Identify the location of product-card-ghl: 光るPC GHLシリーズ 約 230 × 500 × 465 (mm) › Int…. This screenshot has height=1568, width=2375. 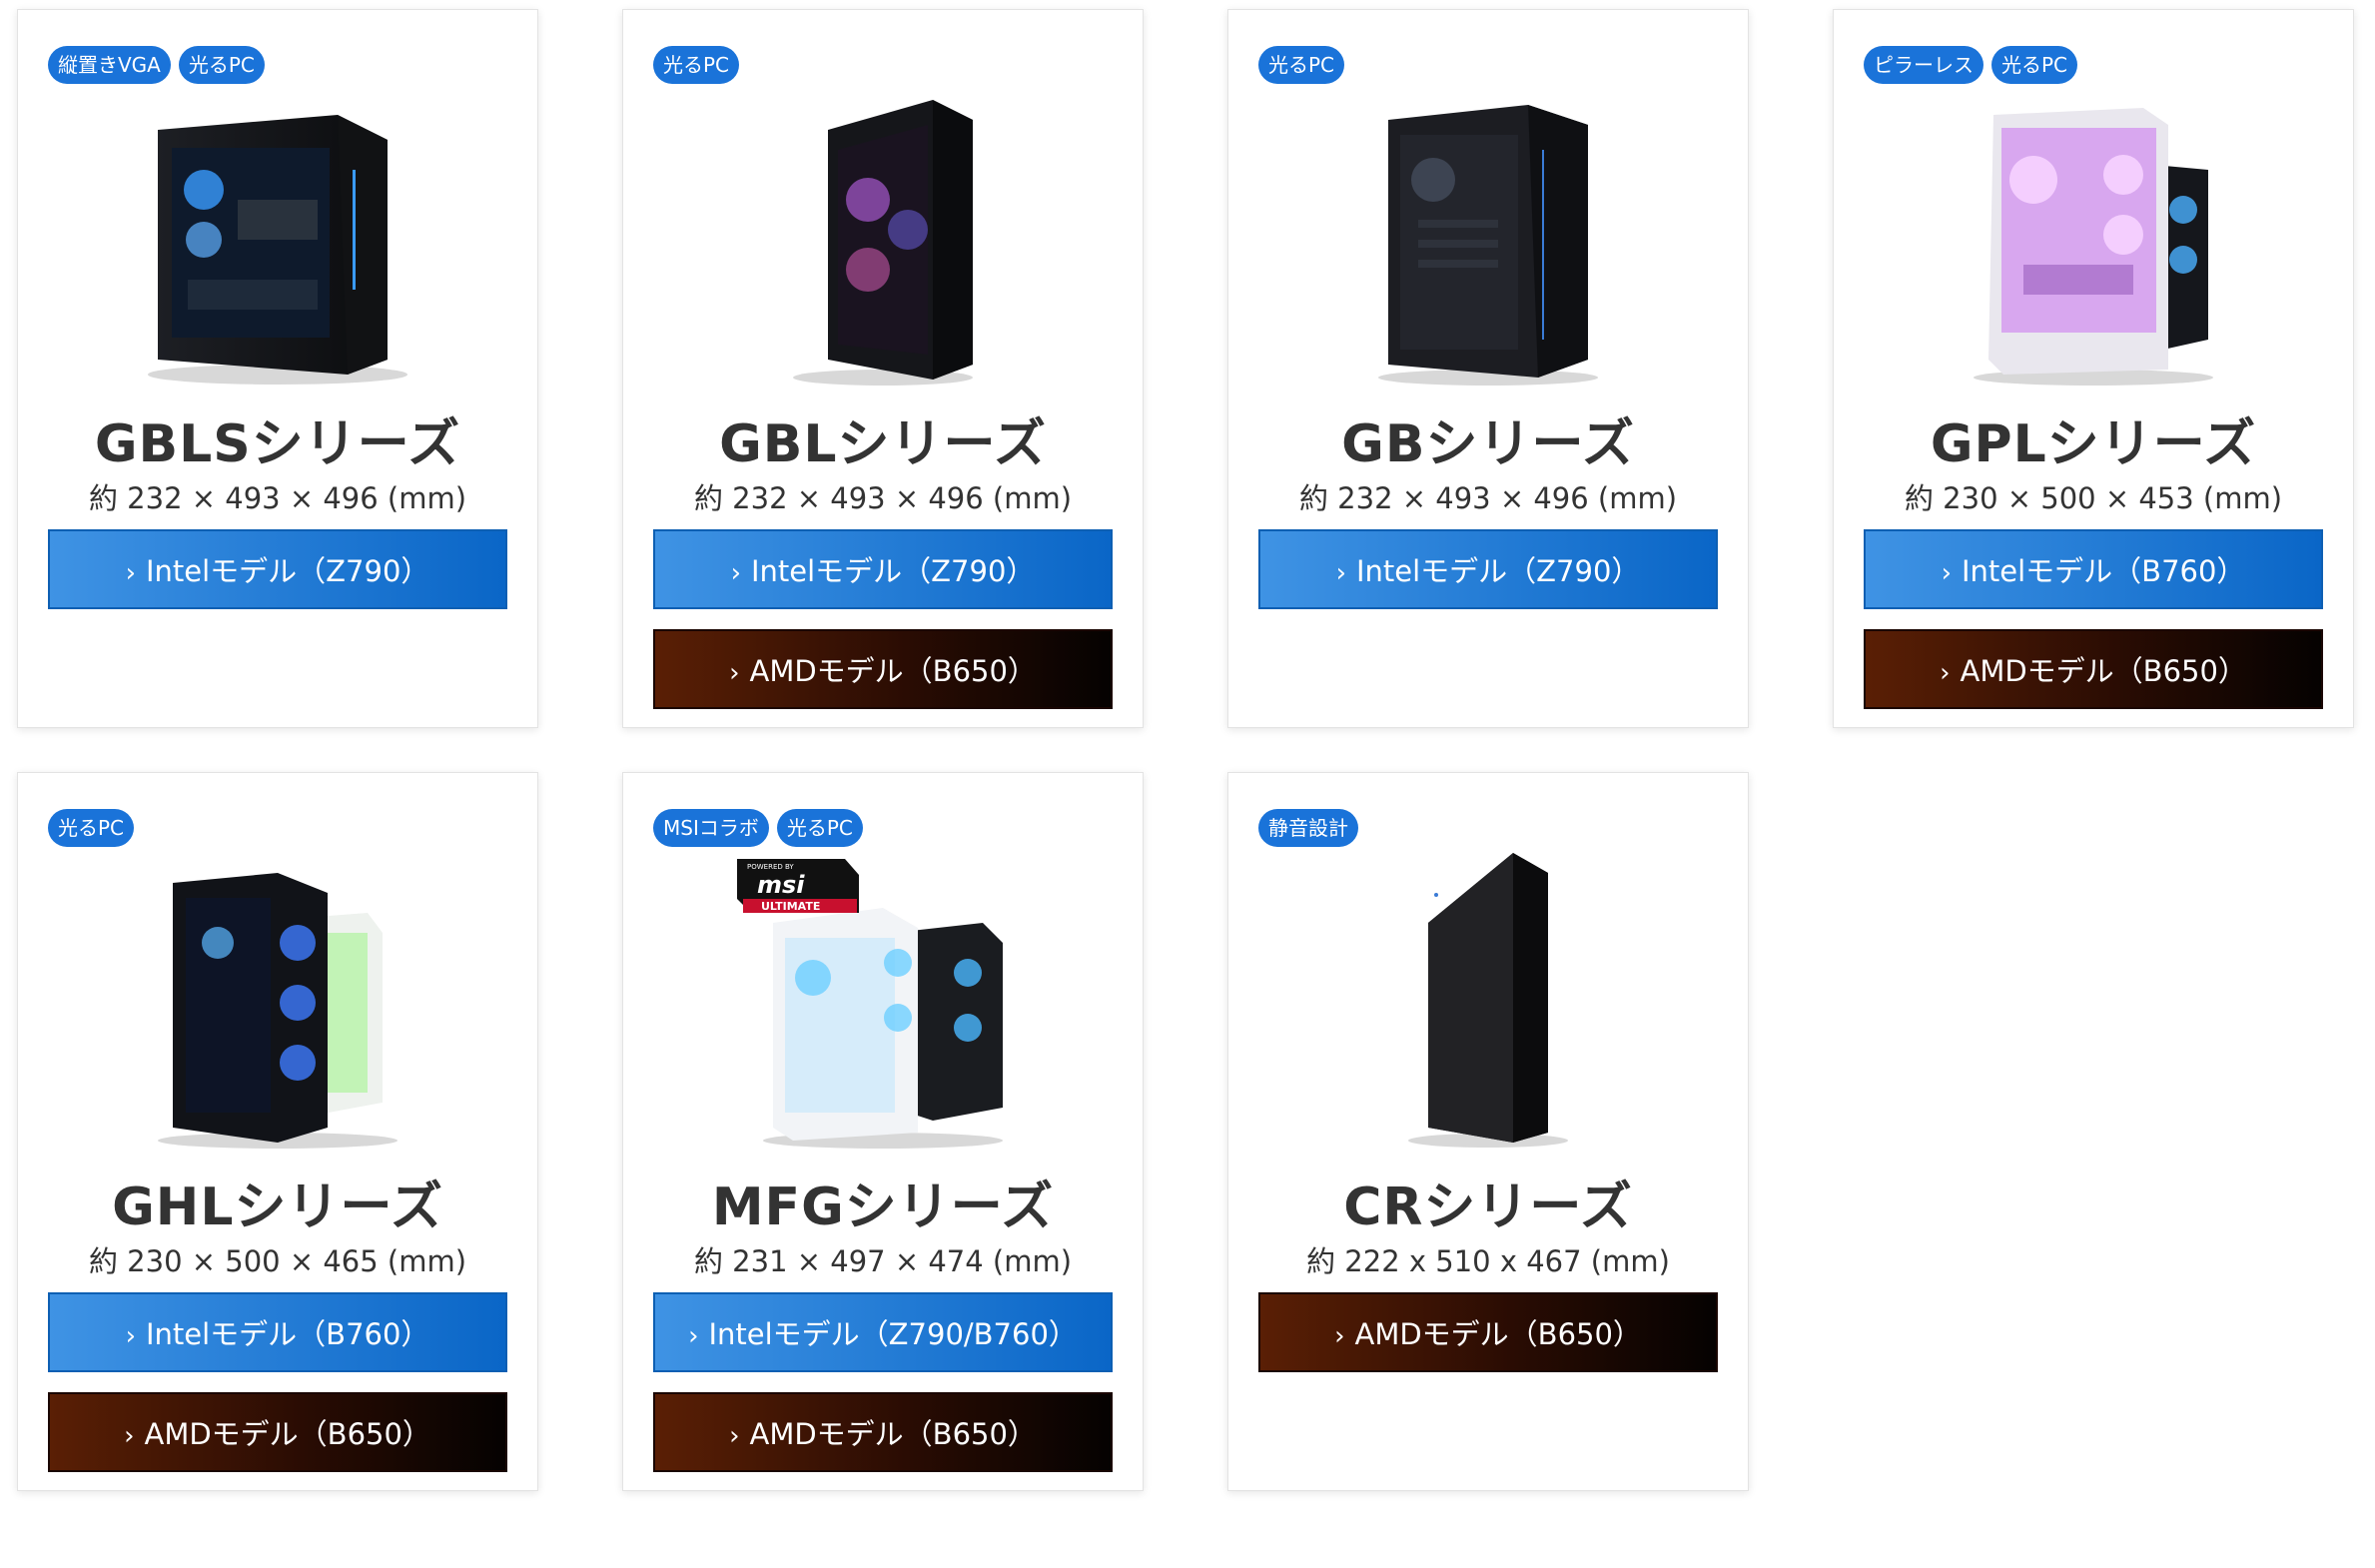
(277, 1131).